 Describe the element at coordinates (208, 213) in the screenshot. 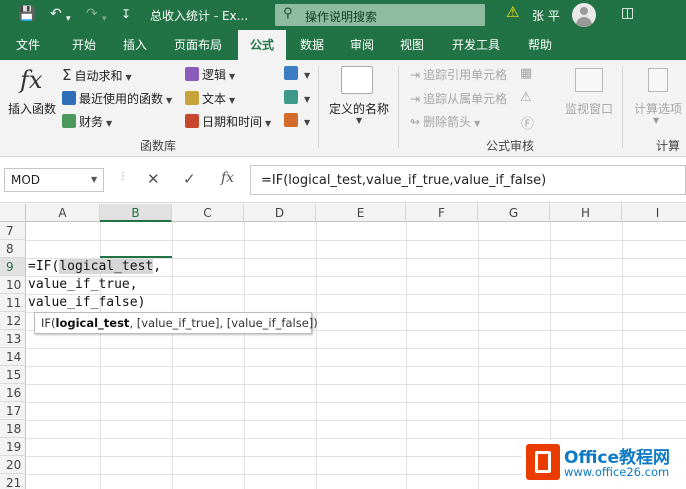

I see `column-header: C` at that location.